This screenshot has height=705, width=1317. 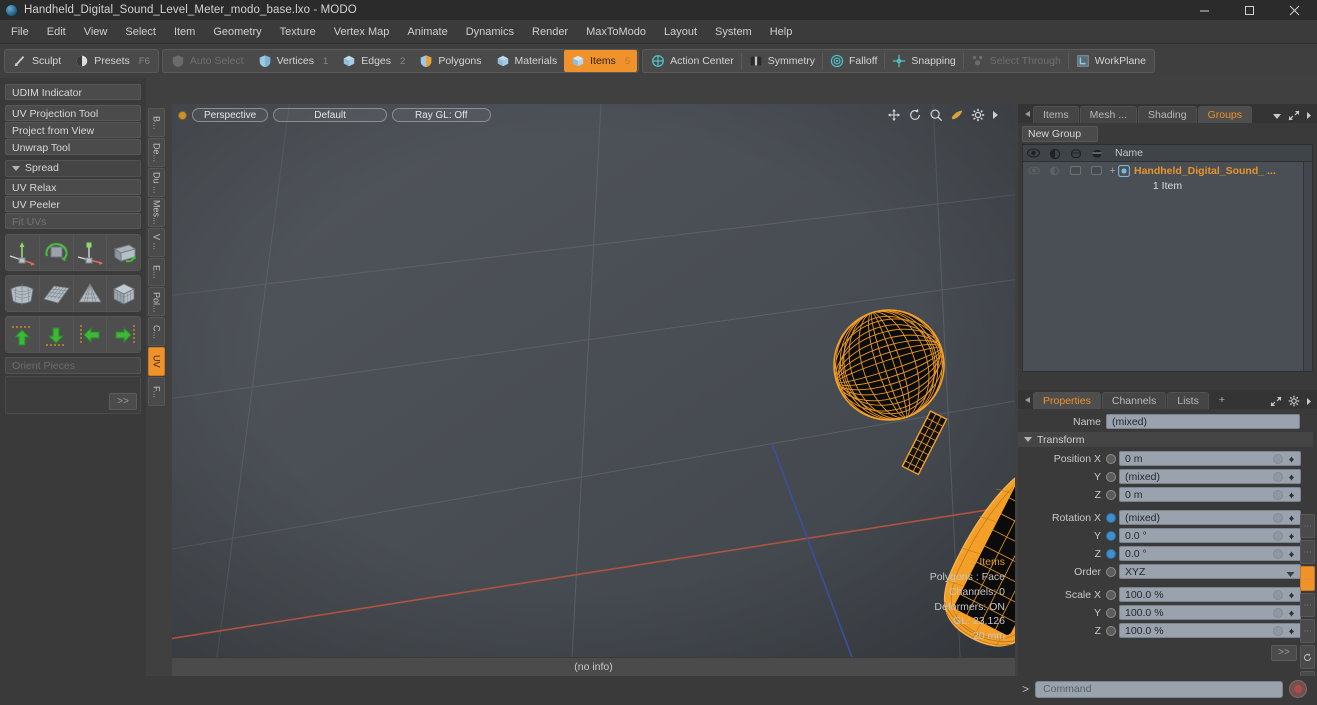 What do you see at coordinates (56, 252) in the screenshot?
I see `uv-rotate-icon` at bounding box center [56, 252].